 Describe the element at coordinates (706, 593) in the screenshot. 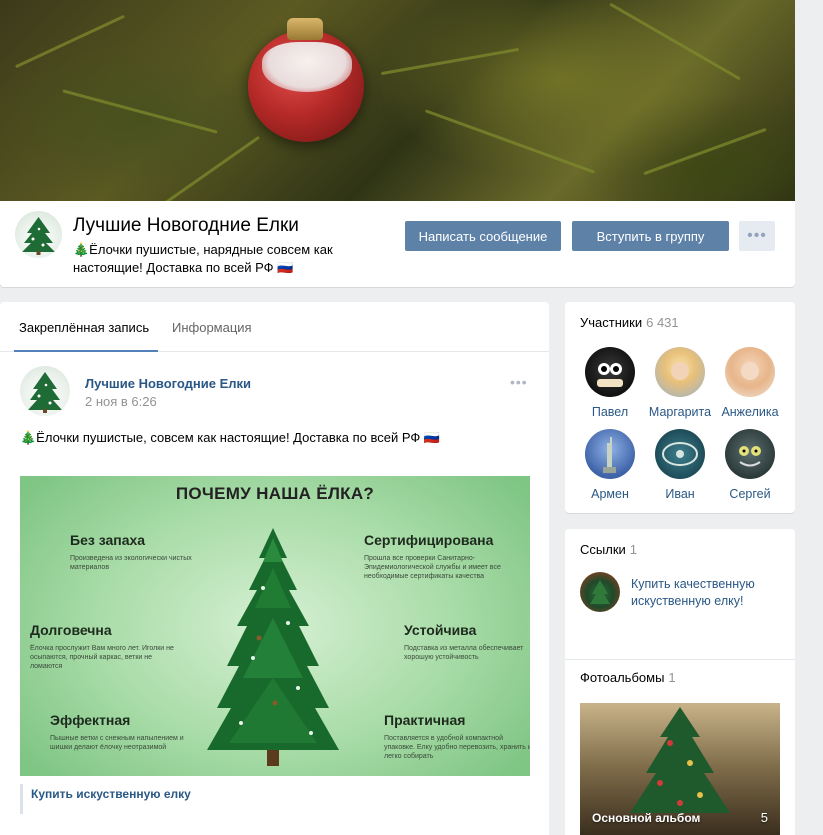

I see `link-item: Купить качественную искуственную елку!` at that location.